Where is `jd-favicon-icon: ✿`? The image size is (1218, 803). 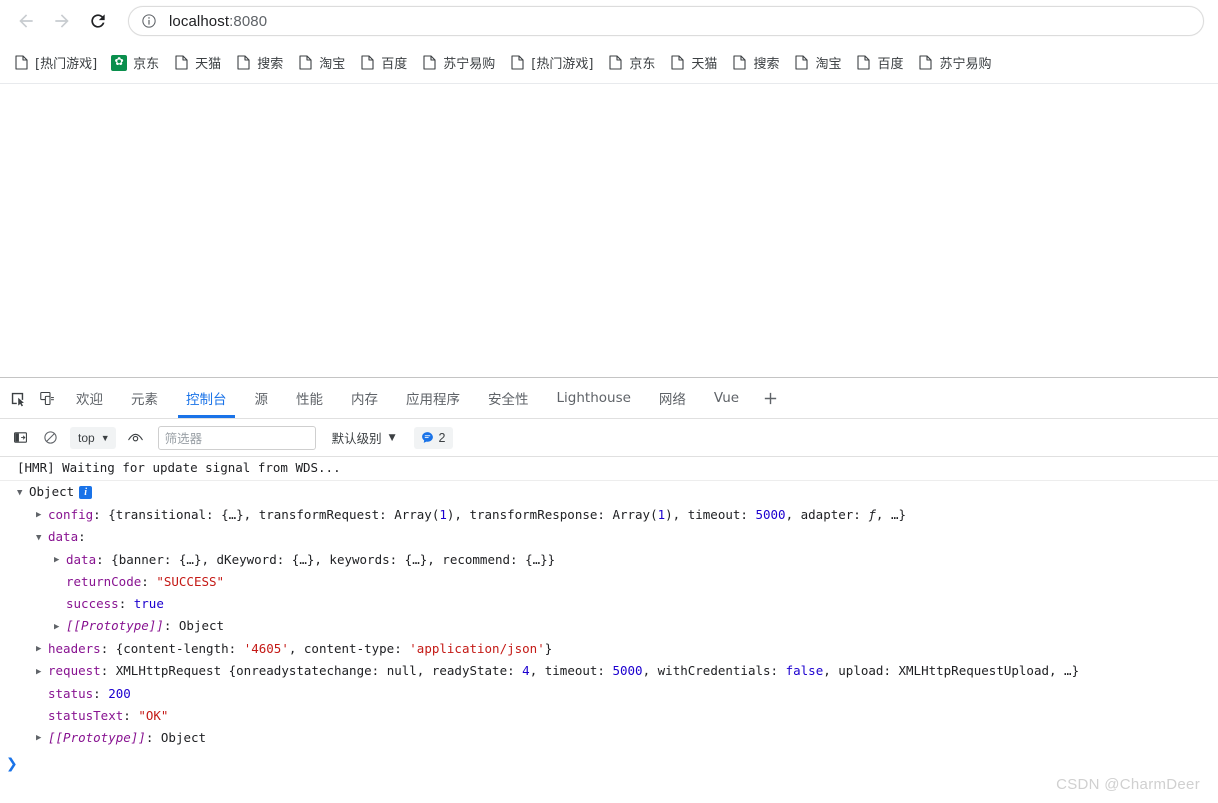
jd-favicon-icon: ✿ is located at coordinates (119, 62).